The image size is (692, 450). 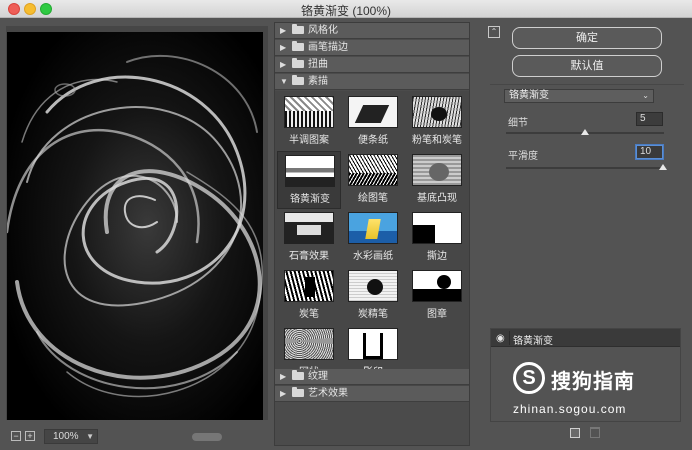 What do you see at coordinates (585, 338) in the screenshot?
I see `effect-layer-row: ◉ 铬黄渐变` at bounding box center [585, 338].